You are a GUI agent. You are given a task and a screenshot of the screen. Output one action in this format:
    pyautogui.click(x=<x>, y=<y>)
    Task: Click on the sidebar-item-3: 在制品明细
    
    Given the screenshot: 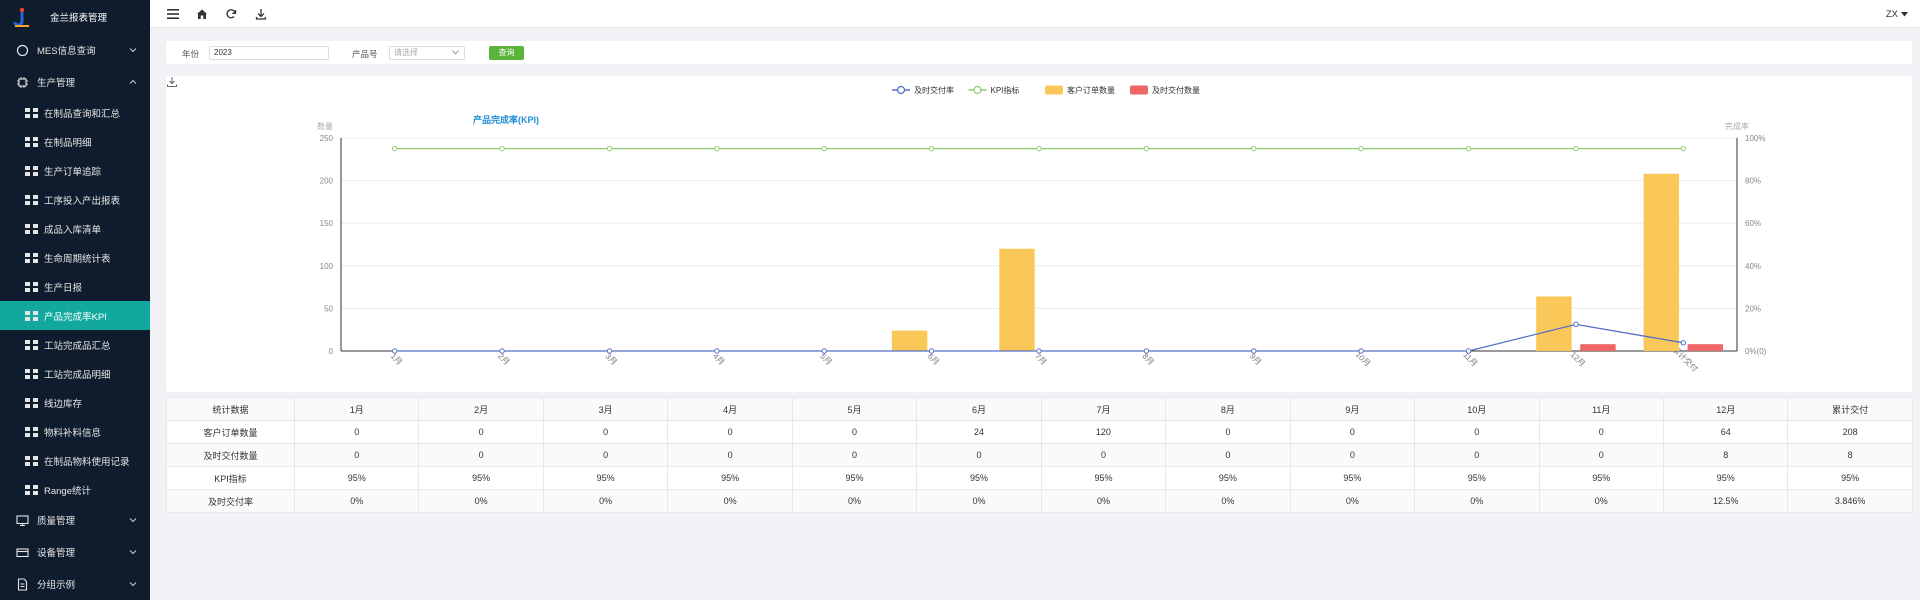 What is the action you would take?
    pyautogui.click(x=75, y=141)
    